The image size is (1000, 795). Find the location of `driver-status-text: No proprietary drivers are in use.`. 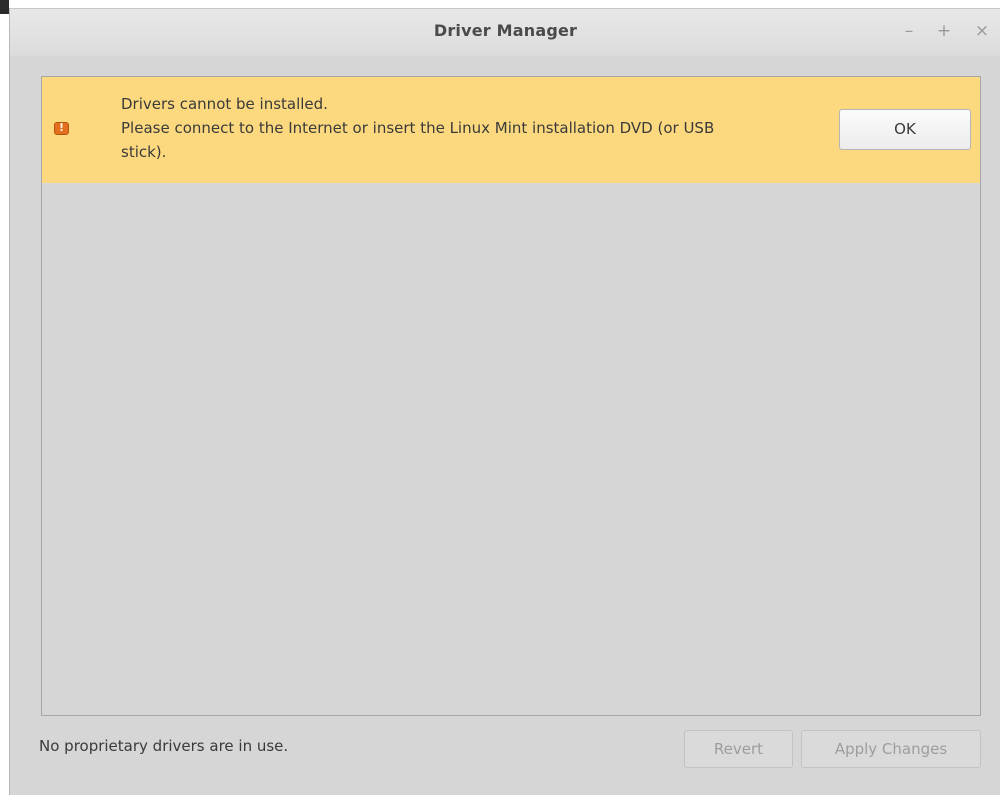

driver-status-text: No proprietary drivers are in use. is located at coordinates (164, 746).